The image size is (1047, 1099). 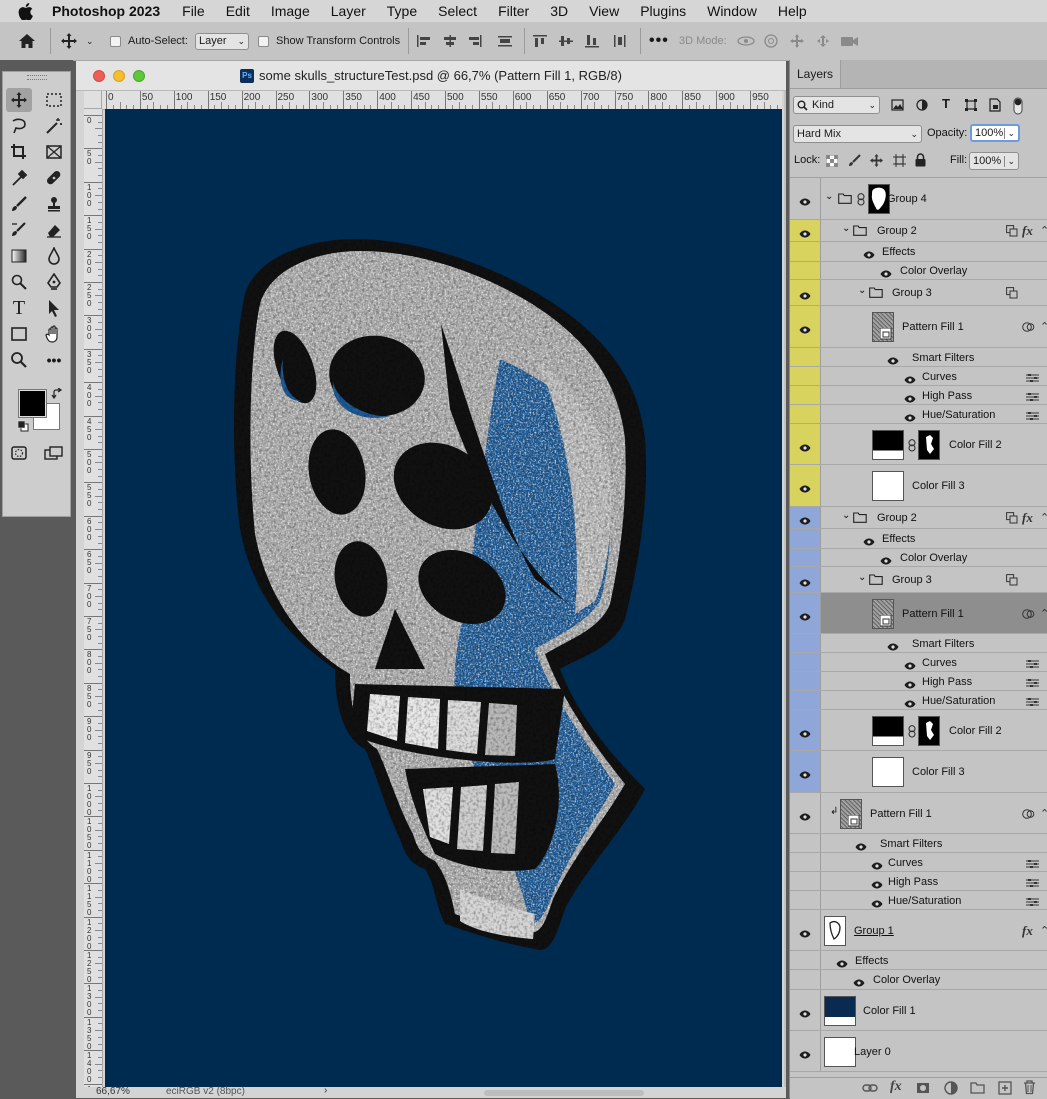 I want to click on opacity-input: 100% ⌄, so click(x=995, y=133).